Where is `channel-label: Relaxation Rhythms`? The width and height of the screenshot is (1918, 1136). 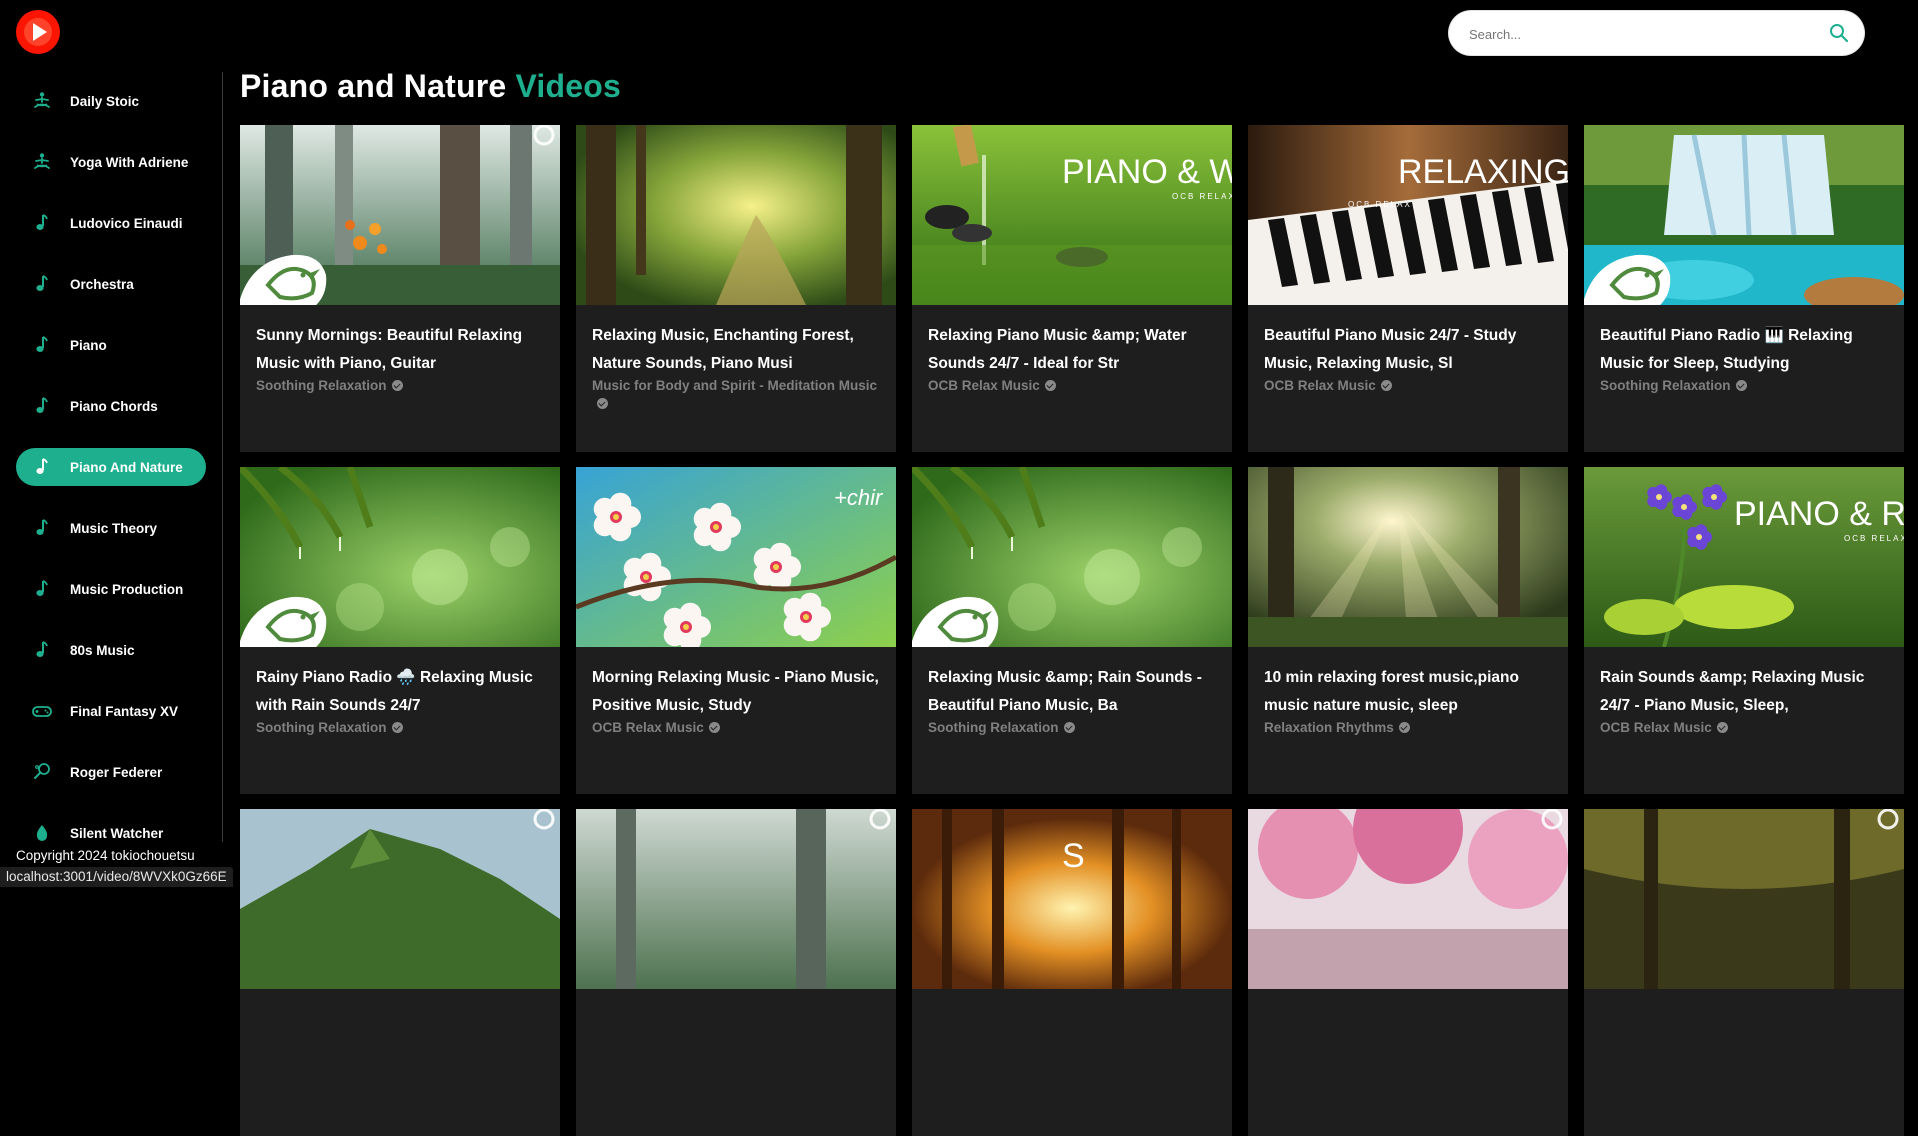 channel-label: Relaxation Rhythms is located at coordinates (1329, 727).